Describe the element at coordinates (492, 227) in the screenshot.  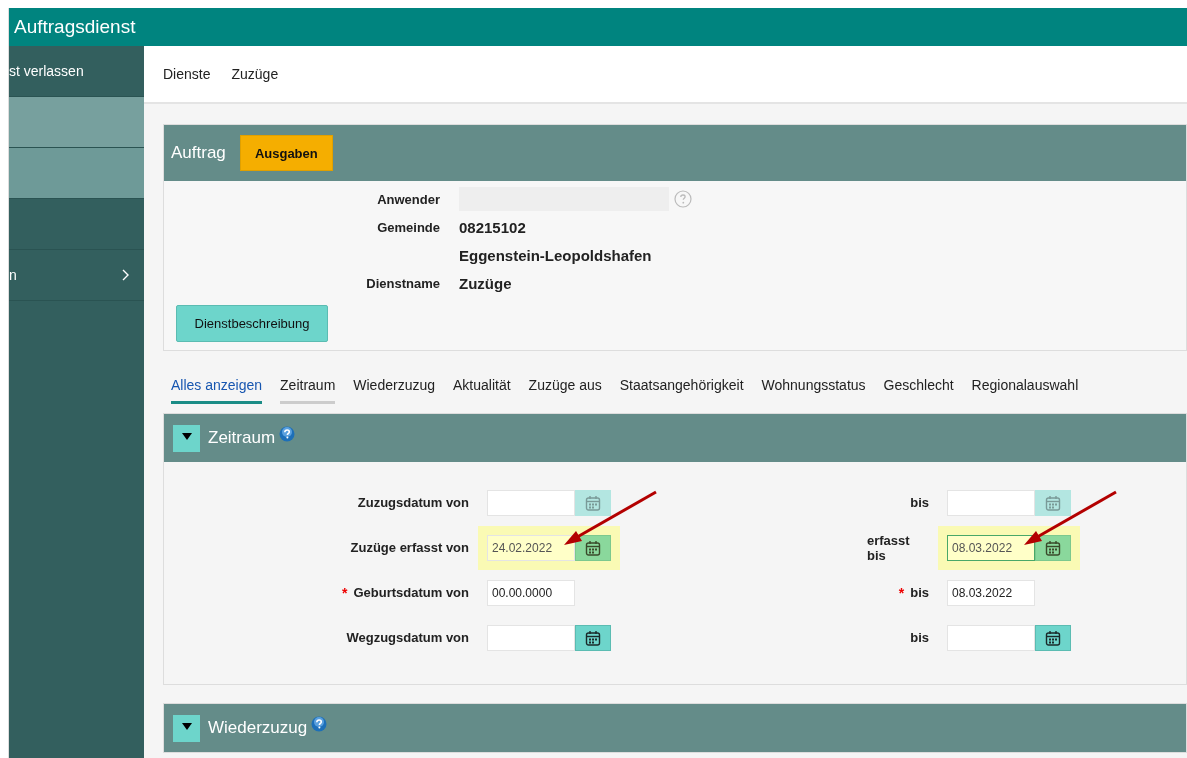
I see `field-value: 08215102` at that location.